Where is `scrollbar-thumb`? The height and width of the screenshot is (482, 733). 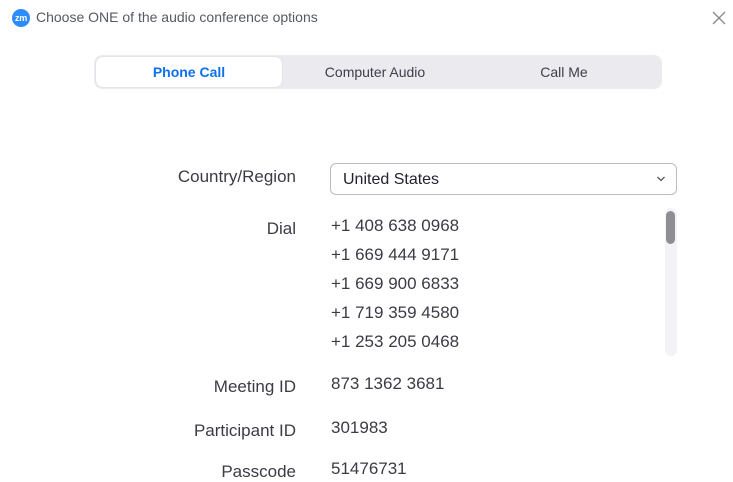
scrollbar-thumb is located at coordinates (670, 227).